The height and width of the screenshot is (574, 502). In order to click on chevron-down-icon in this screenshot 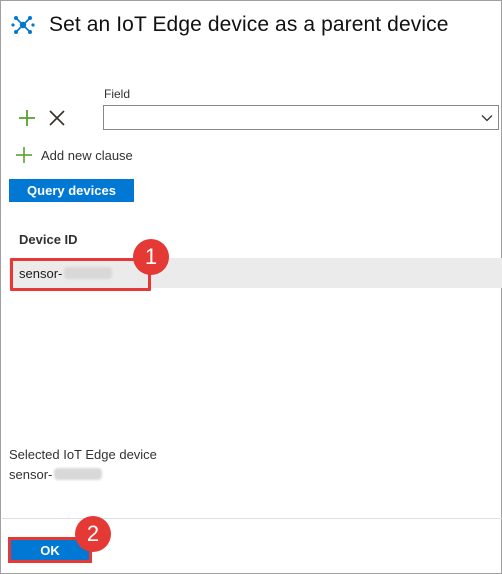, I will do `click(487, 118)`.